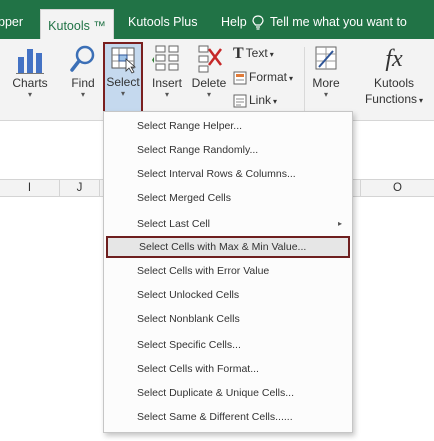 This screenshot has height=441, width=434. I want to click on menu-item-select-unlocked-cells: Select Unlocked Cells, so click(228, 295).